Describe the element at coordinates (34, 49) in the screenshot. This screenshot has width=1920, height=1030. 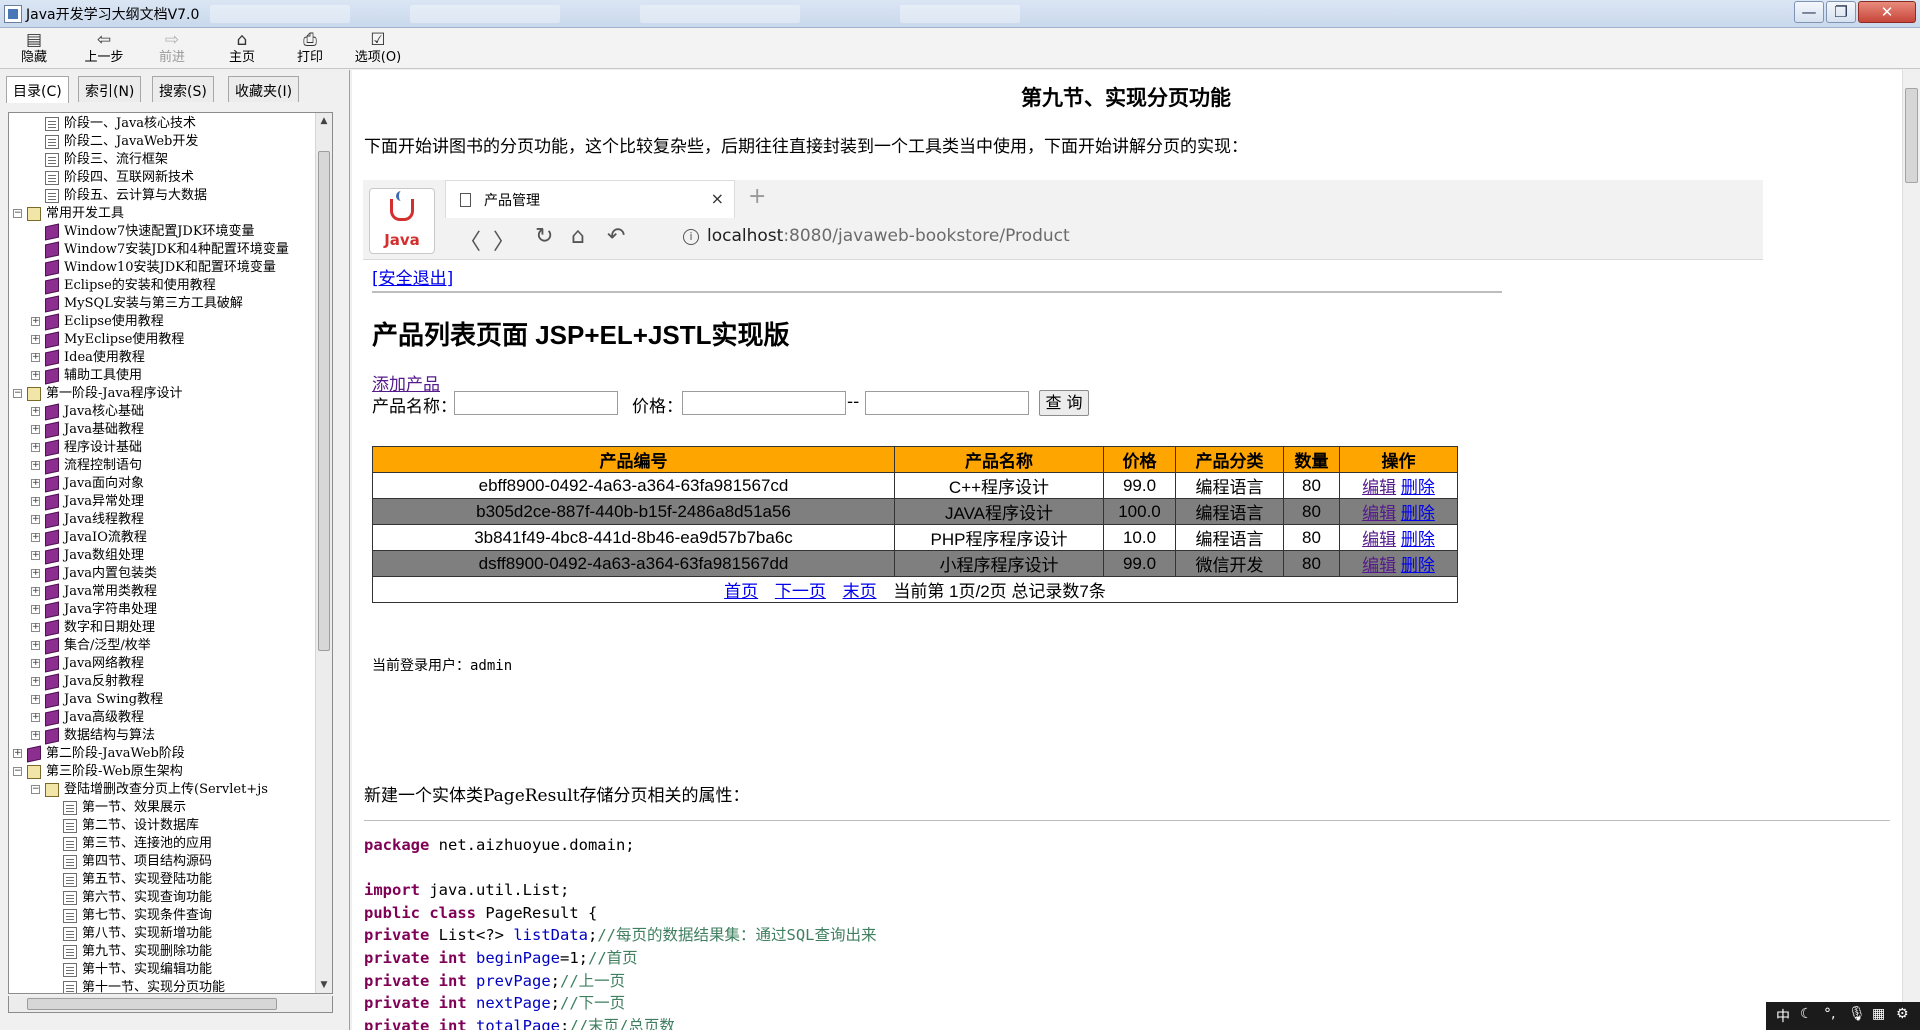
I see `hide-button: ▤ 隐藏` at that location.